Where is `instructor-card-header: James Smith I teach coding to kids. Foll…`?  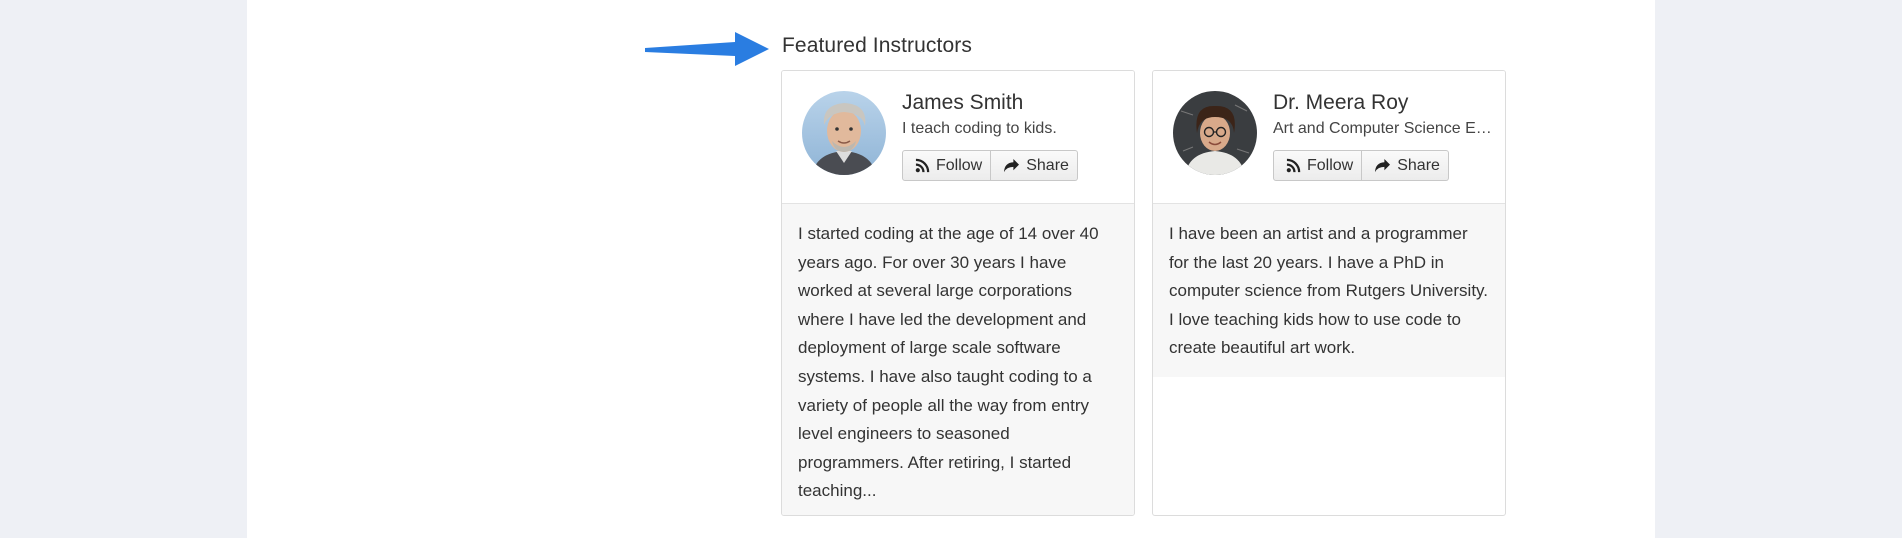 instructor-card-header: James Smith I teach coding to kids. Foll… is located at coordinates (958, 137).